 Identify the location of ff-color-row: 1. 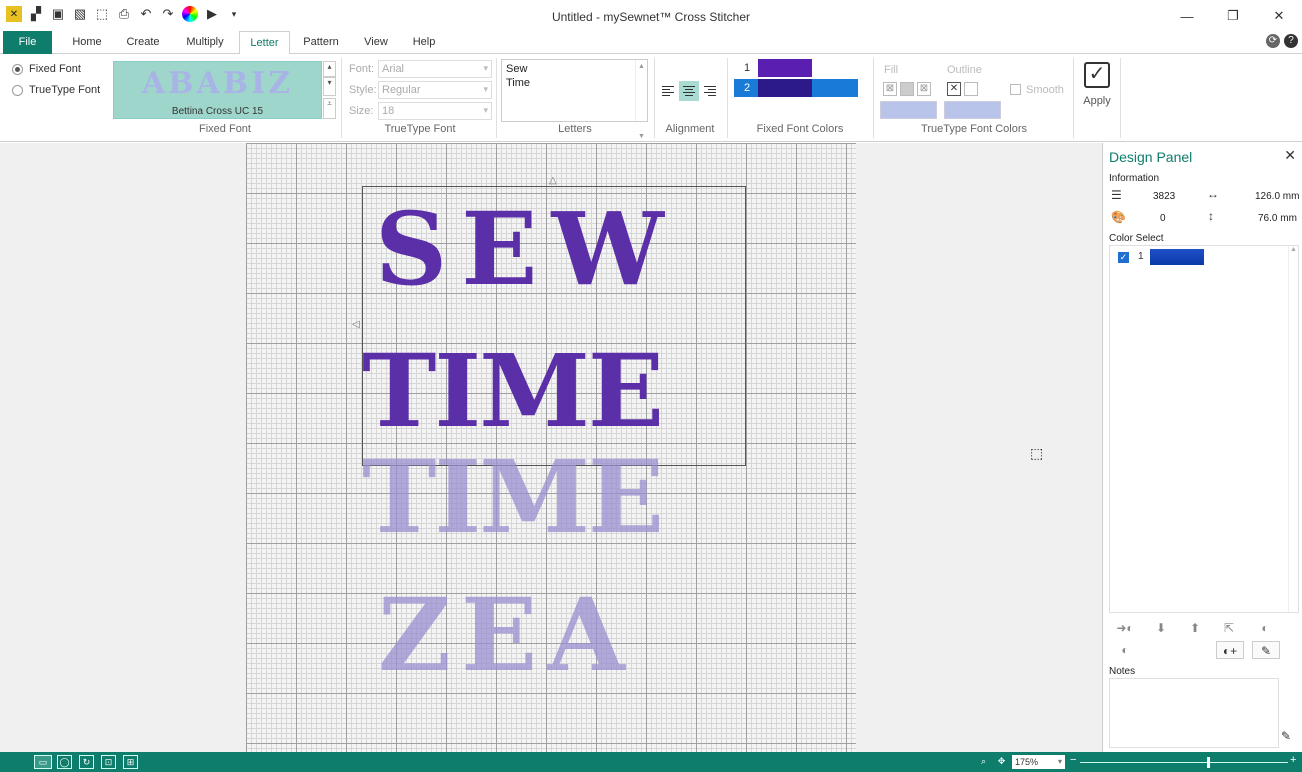
(796, 68).